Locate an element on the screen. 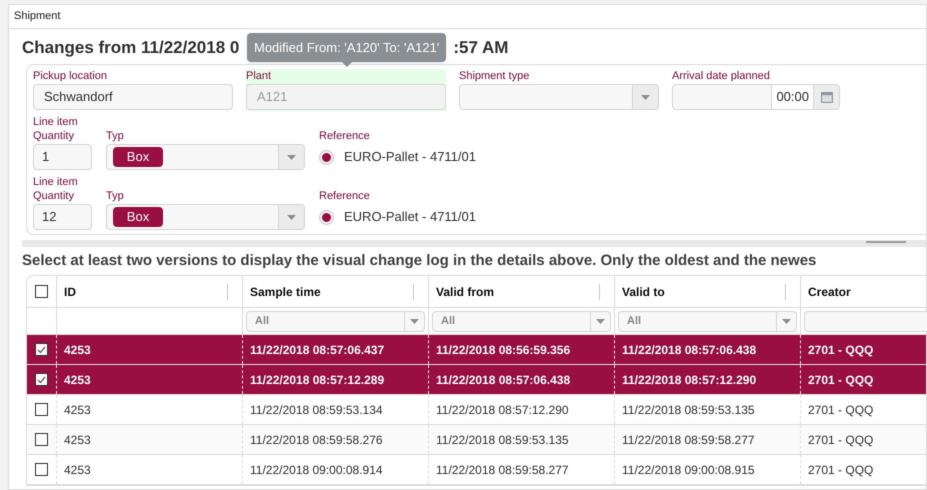 This screenshot has height=490, width=927. filter-field is located at coordinates (865, 321).